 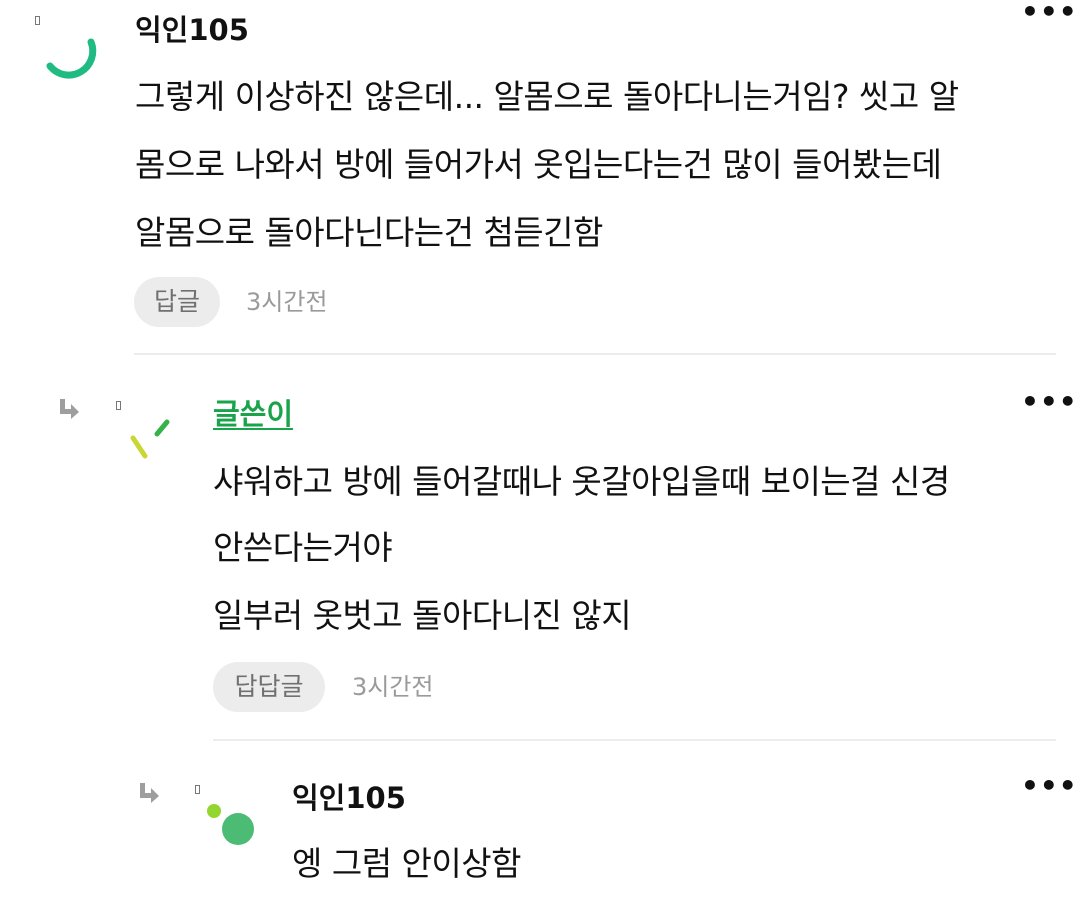 What do you see at coordinates (538, 164) in the screenshot?
I see `comment-text-line: 몸으로 나와서 방에 들어가서 옷입는다는건 많이 들어봤는데` at bounding box center [538, 164].